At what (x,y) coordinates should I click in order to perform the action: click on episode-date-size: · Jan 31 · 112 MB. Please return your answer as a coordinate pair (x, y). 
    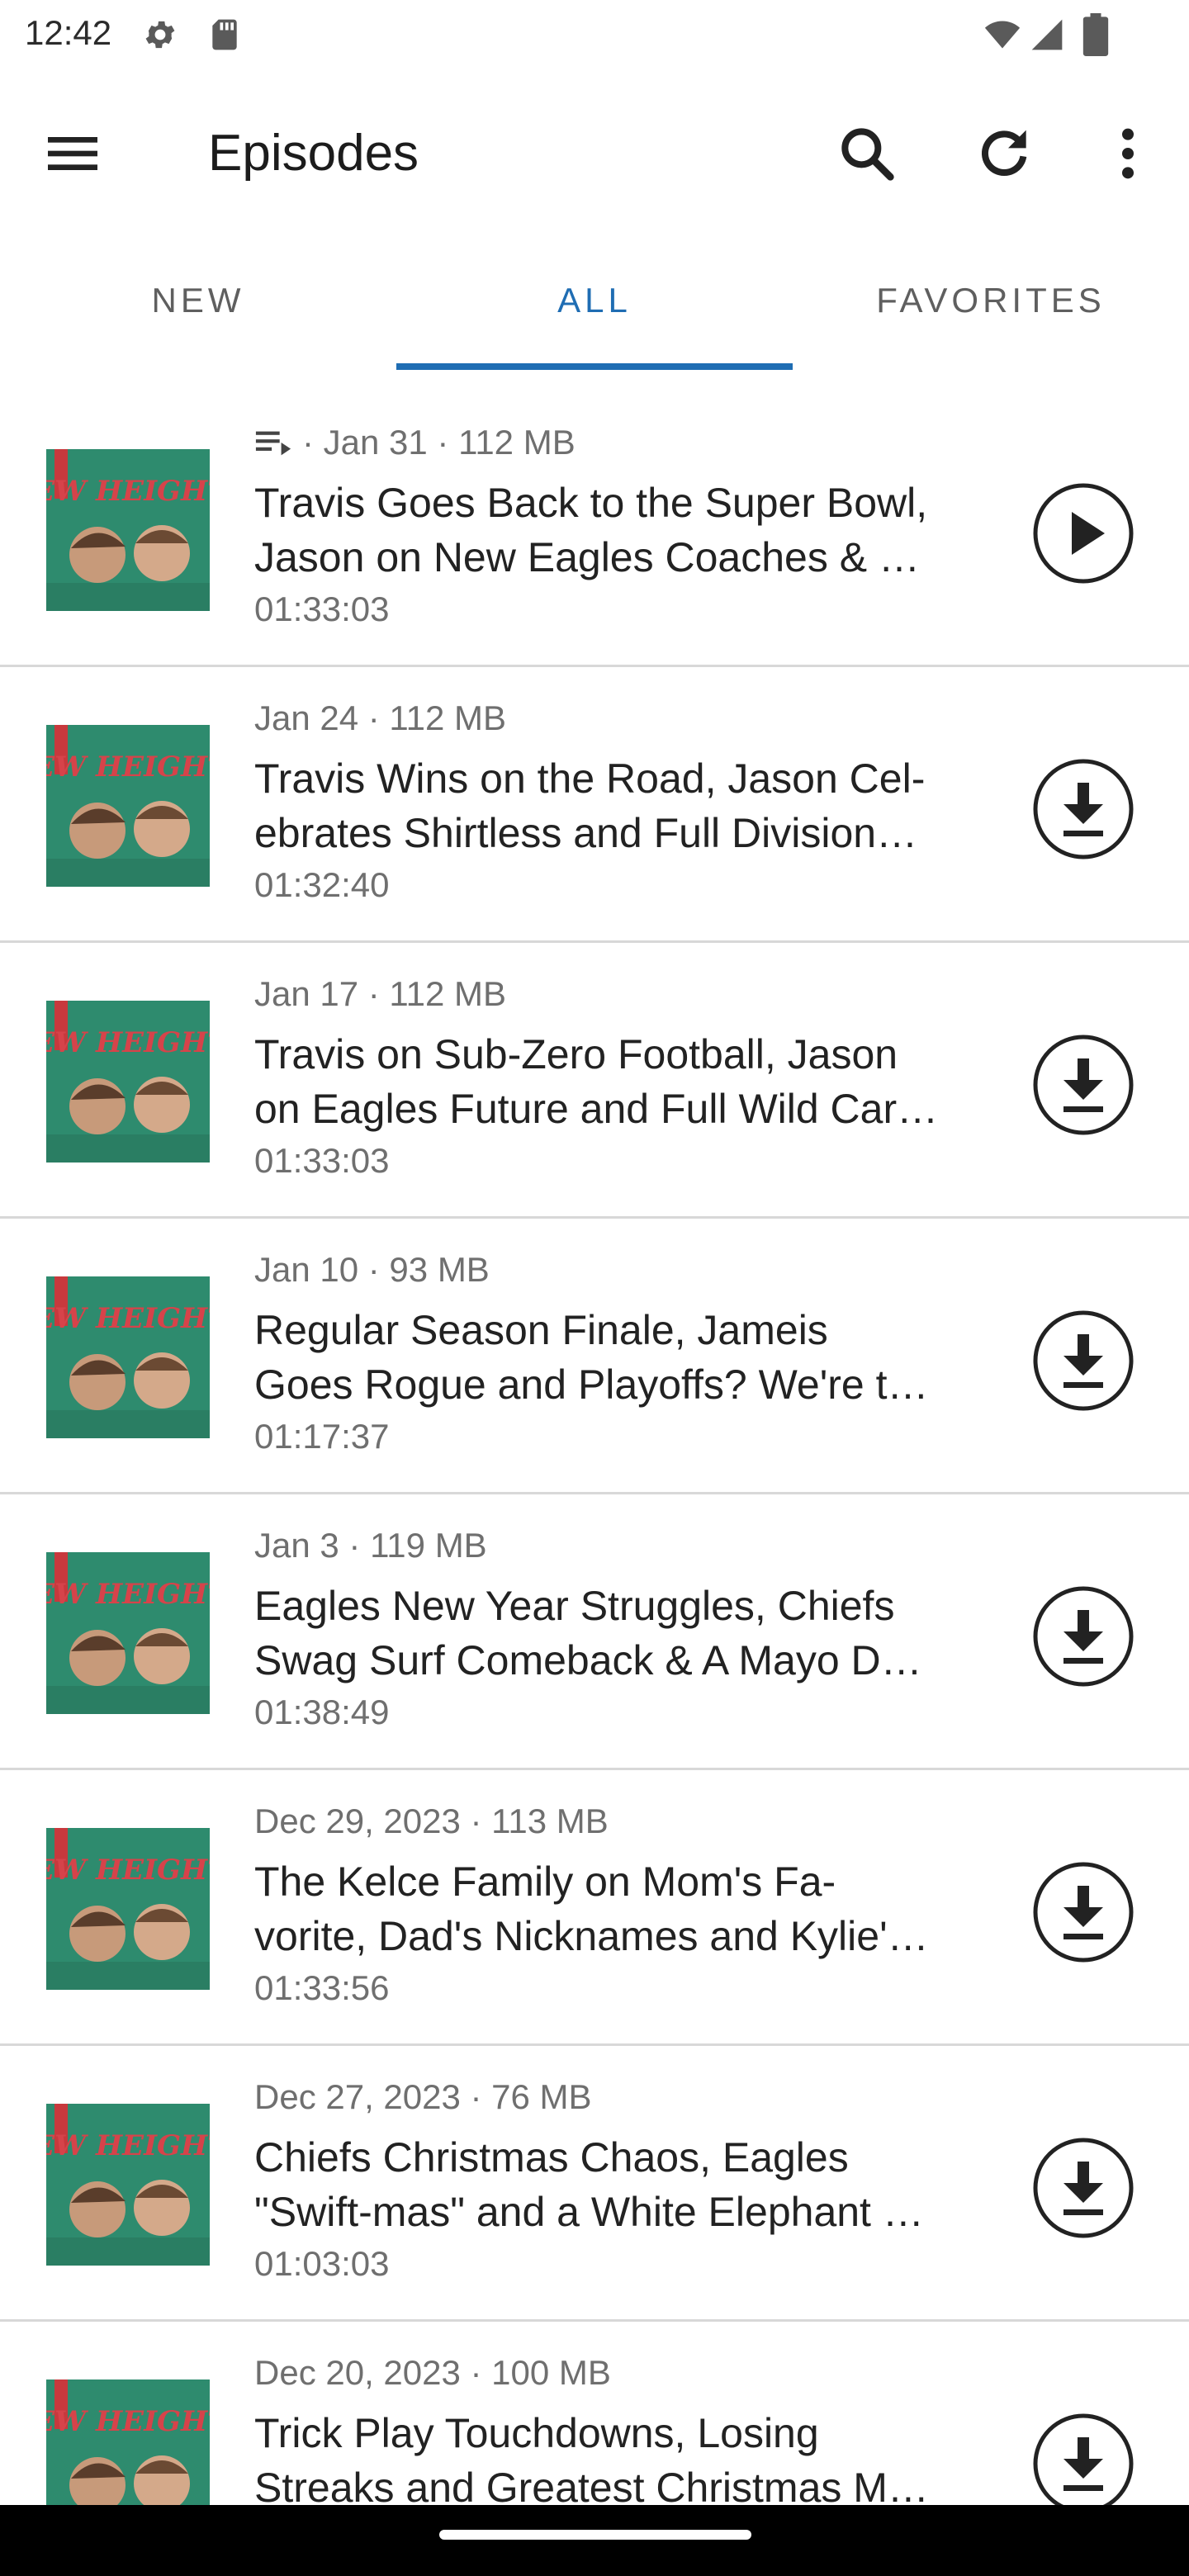
    Looking at the image, I should click on (439, 442).